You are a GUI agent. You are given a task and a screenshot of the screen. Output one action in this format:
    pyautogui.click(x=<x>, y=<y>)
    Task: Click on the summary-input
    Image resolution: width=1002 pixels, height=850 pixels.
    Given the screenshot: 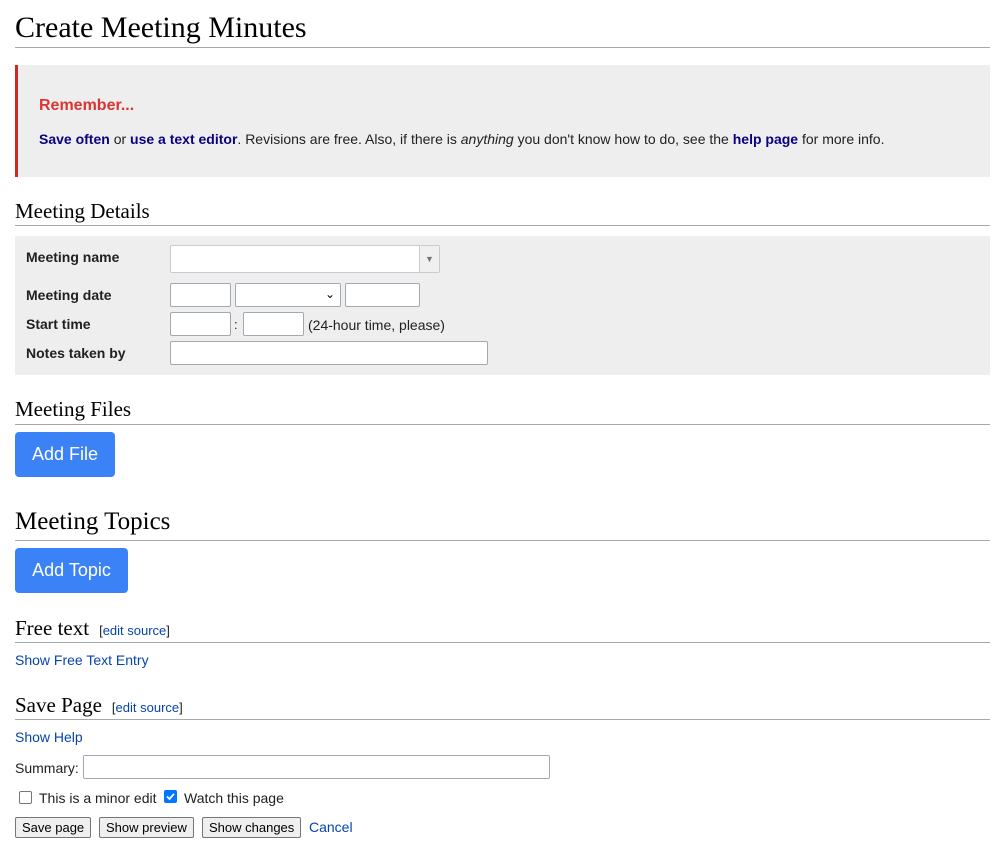 What is the action you would take?
    pyautogui.click(x=316, y=767)
    